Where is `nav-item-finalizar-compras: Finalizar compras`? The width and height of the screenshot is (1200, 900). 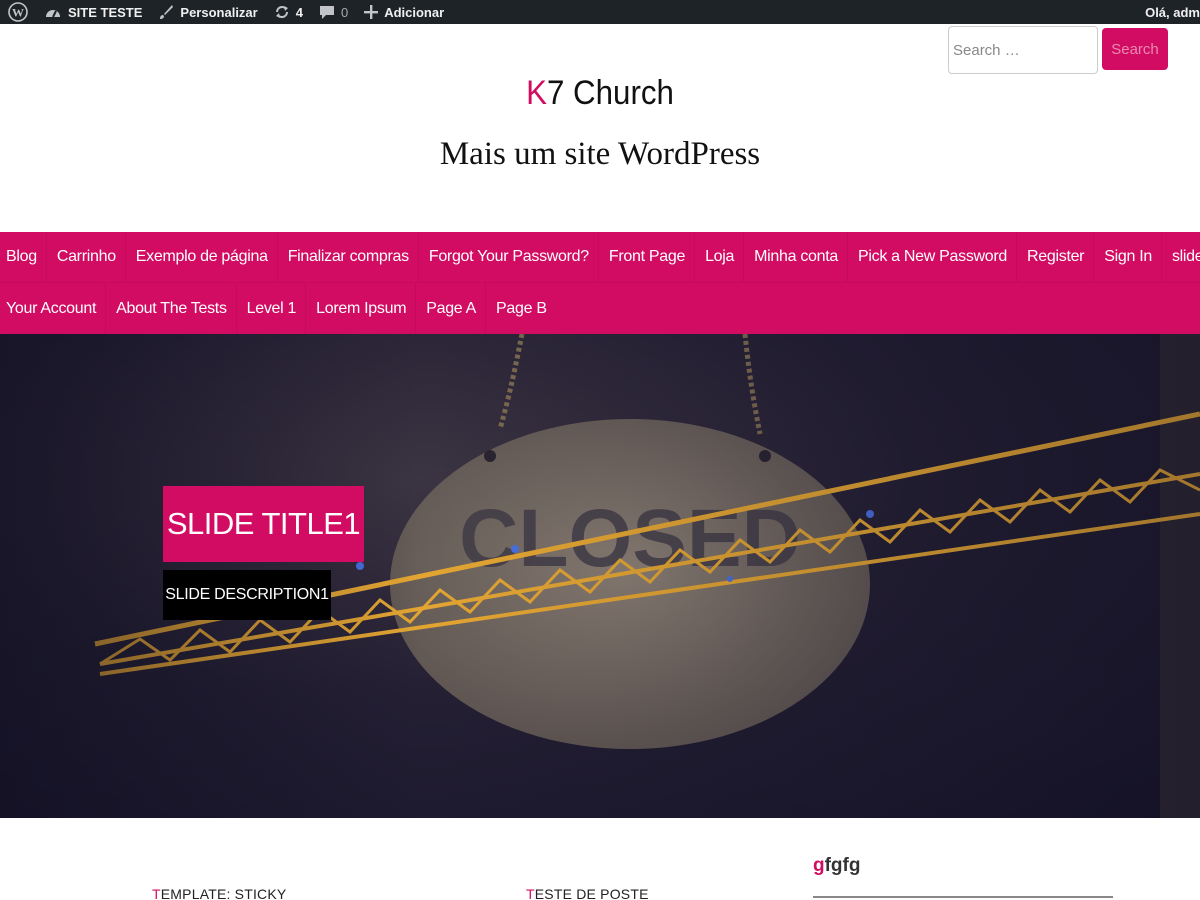 nav-item-finalizar-compras: Finalizar compras is located at coordinates (350, 257).